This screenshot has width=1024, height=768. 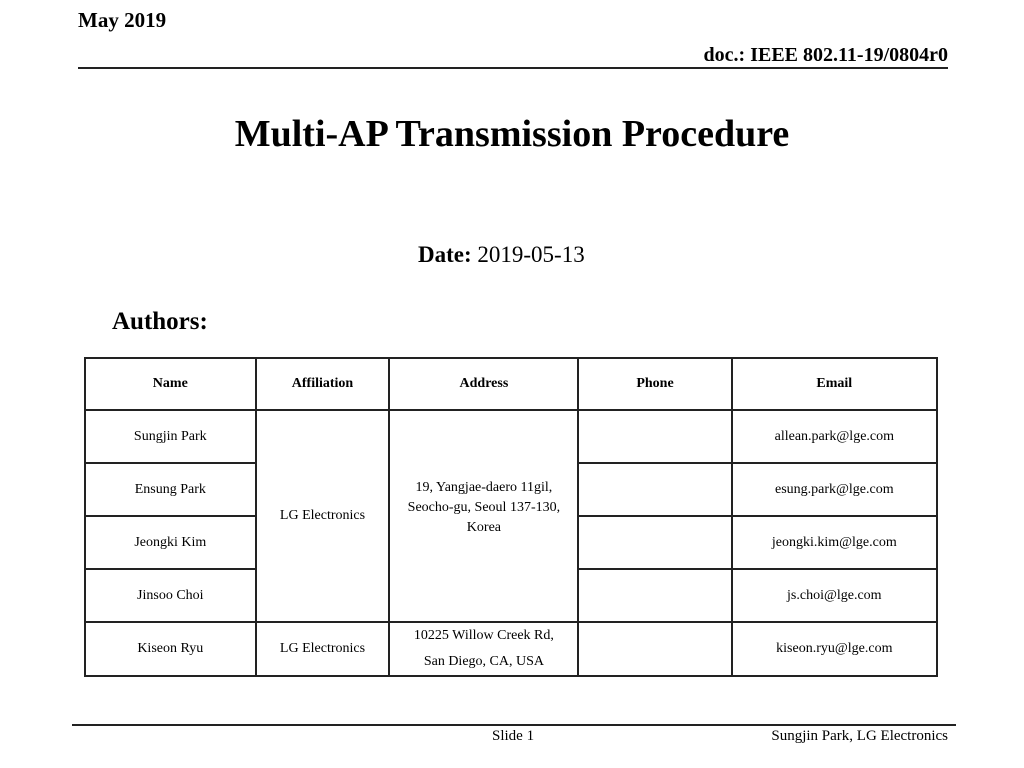 I want to click on column-header-affiliation: Affiliation, so click(x=322, y=384).